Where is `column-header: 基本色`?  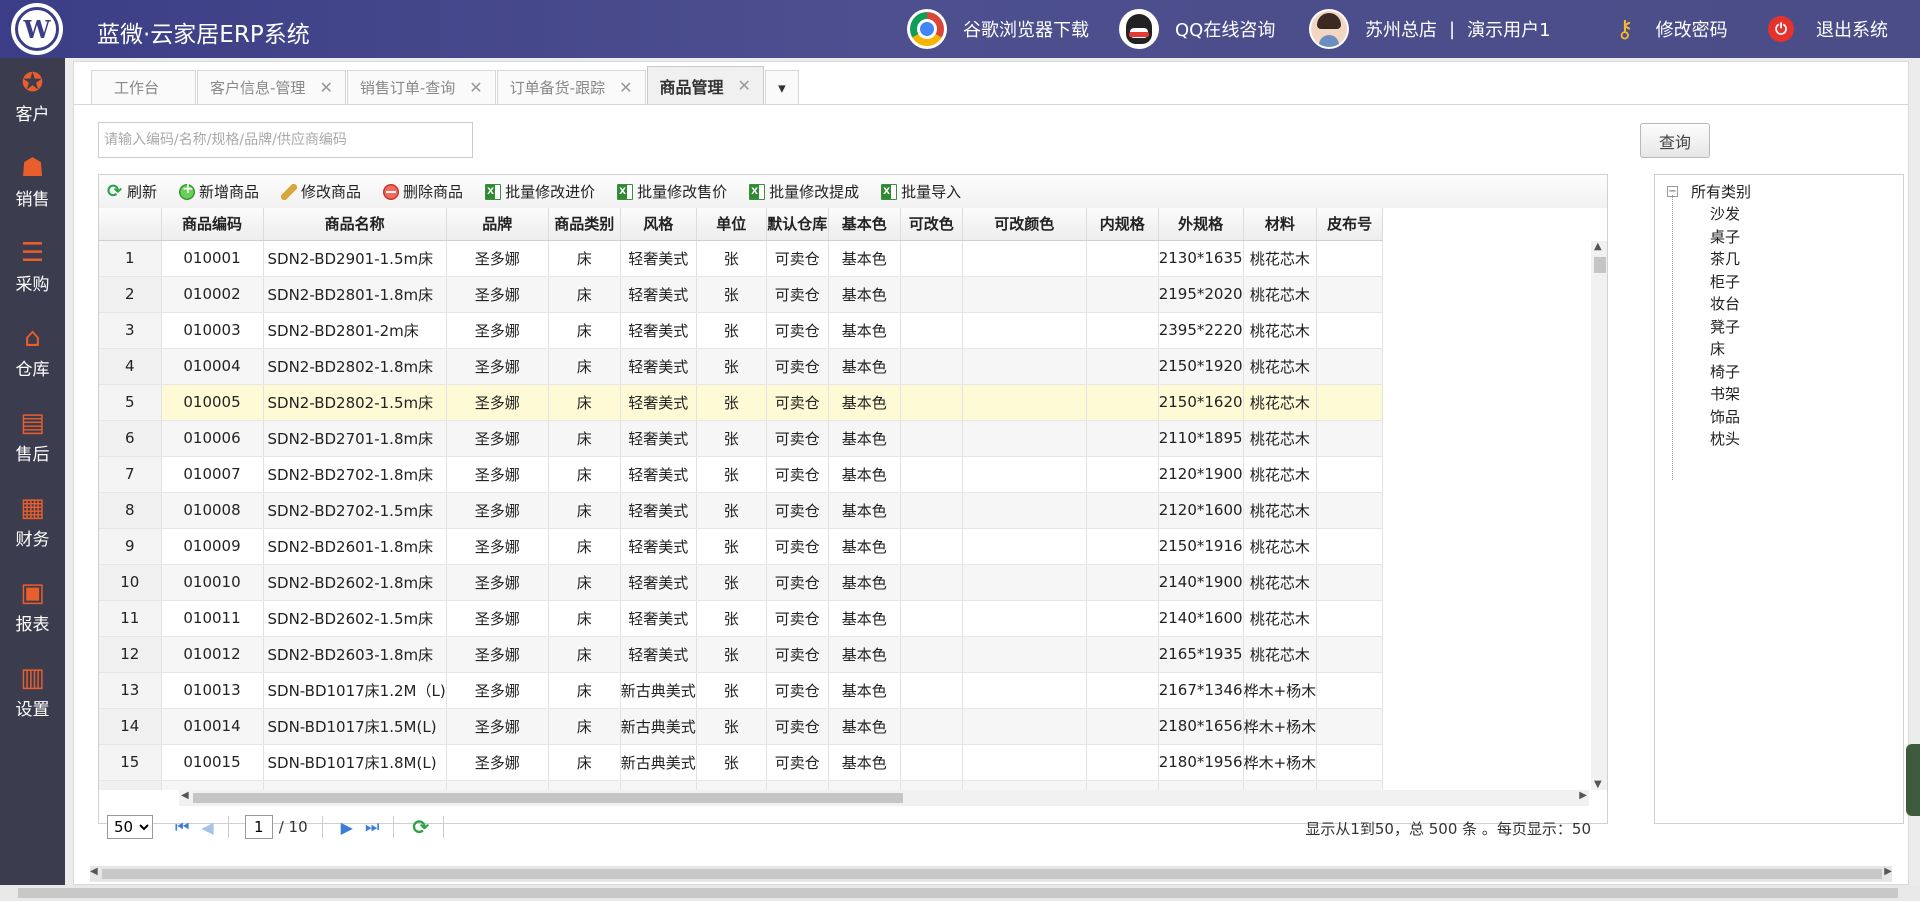 column-header: 基本色 is located at coordinates (864, 224).